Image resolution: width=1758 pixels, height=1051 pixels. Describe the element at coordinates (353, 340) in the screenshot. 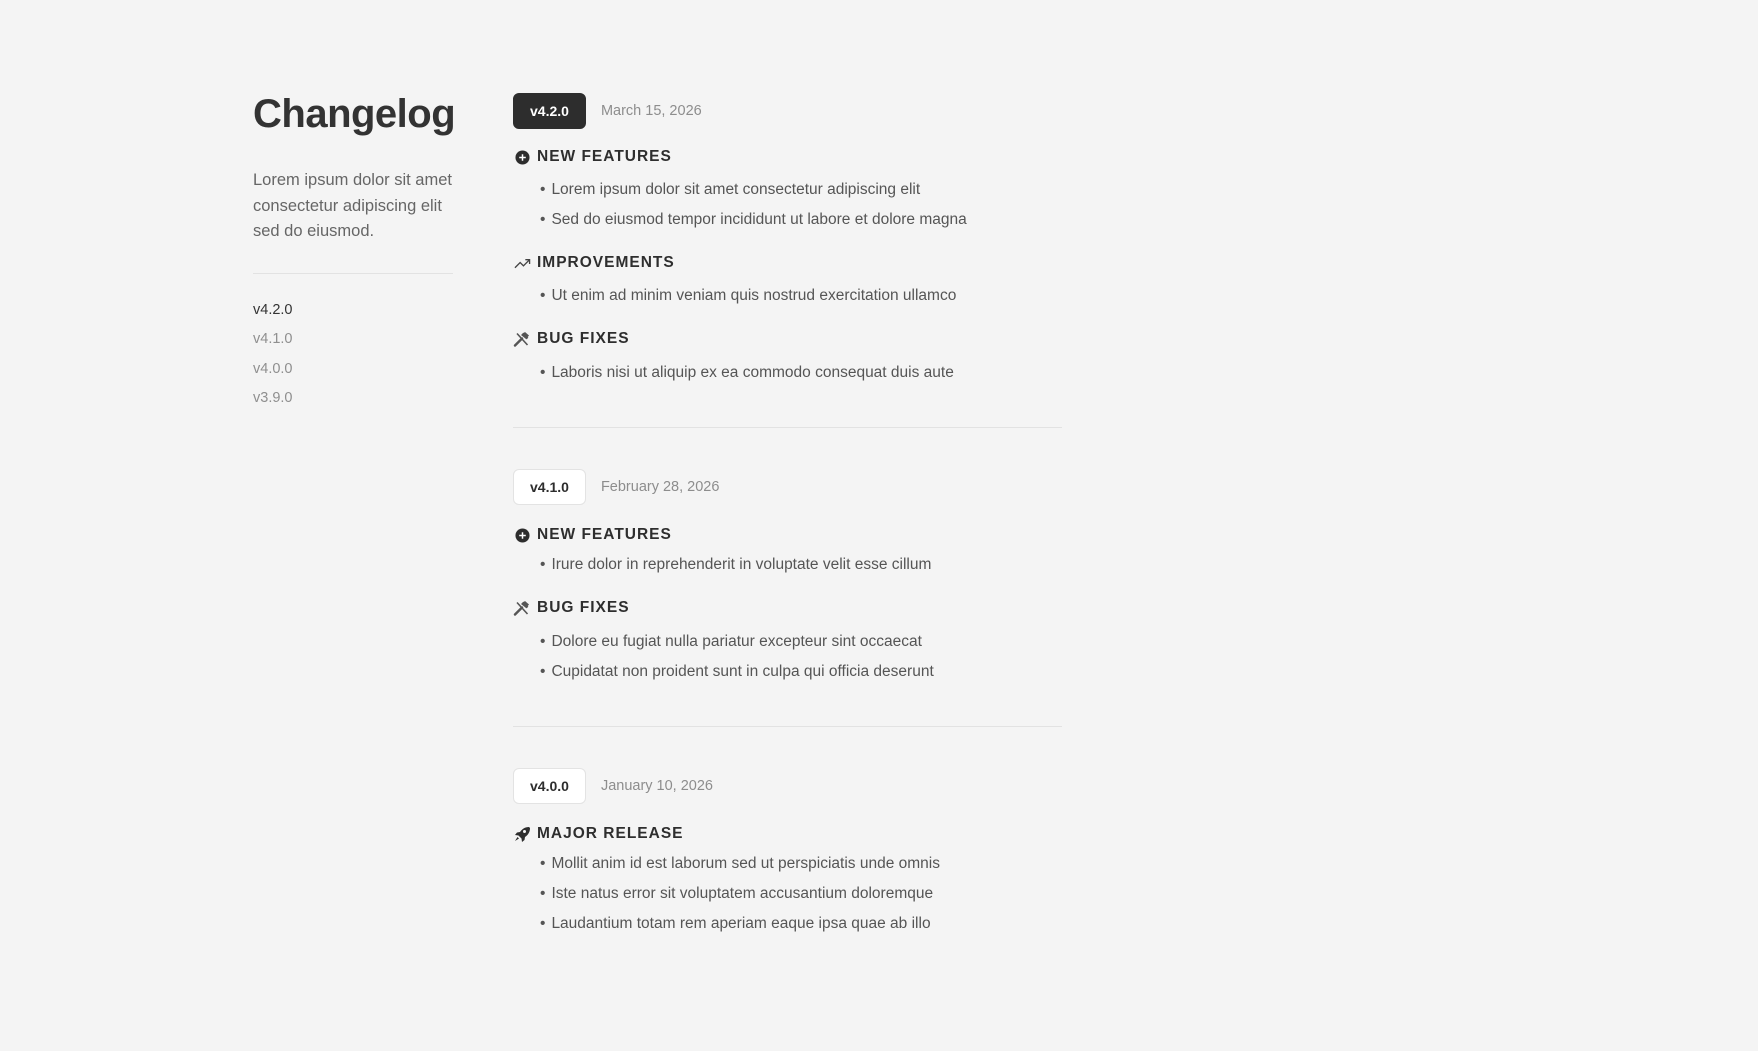

I see `version-nav-item-v4-1-0: v4.1.0` at that location.